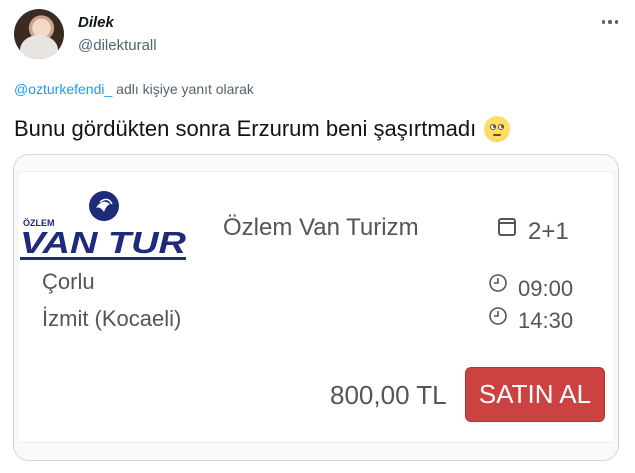 The height and width of the screenshot is (473, 635). What do you see at coordinates (63, 89) in the screenshot?
I see `reply-mention-link: @ozturkefendi_` at bounding box center [63, 89].